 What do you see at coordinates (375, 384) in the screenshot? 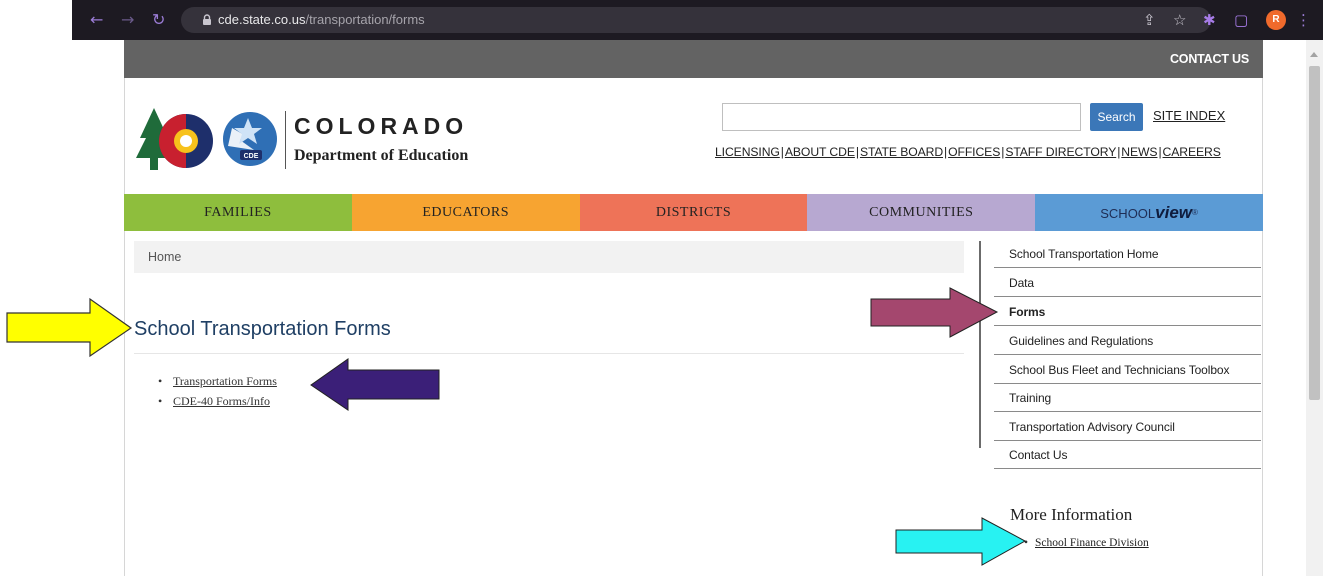
I see `purple-arrow-icon` at bounding box center [375, 384].